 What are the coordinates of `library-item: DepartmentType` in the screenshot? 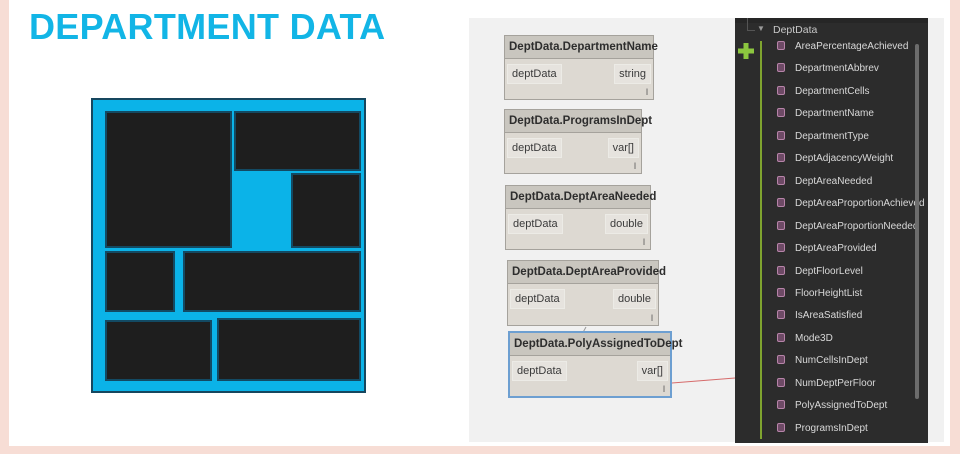 It's located at (823, 137).